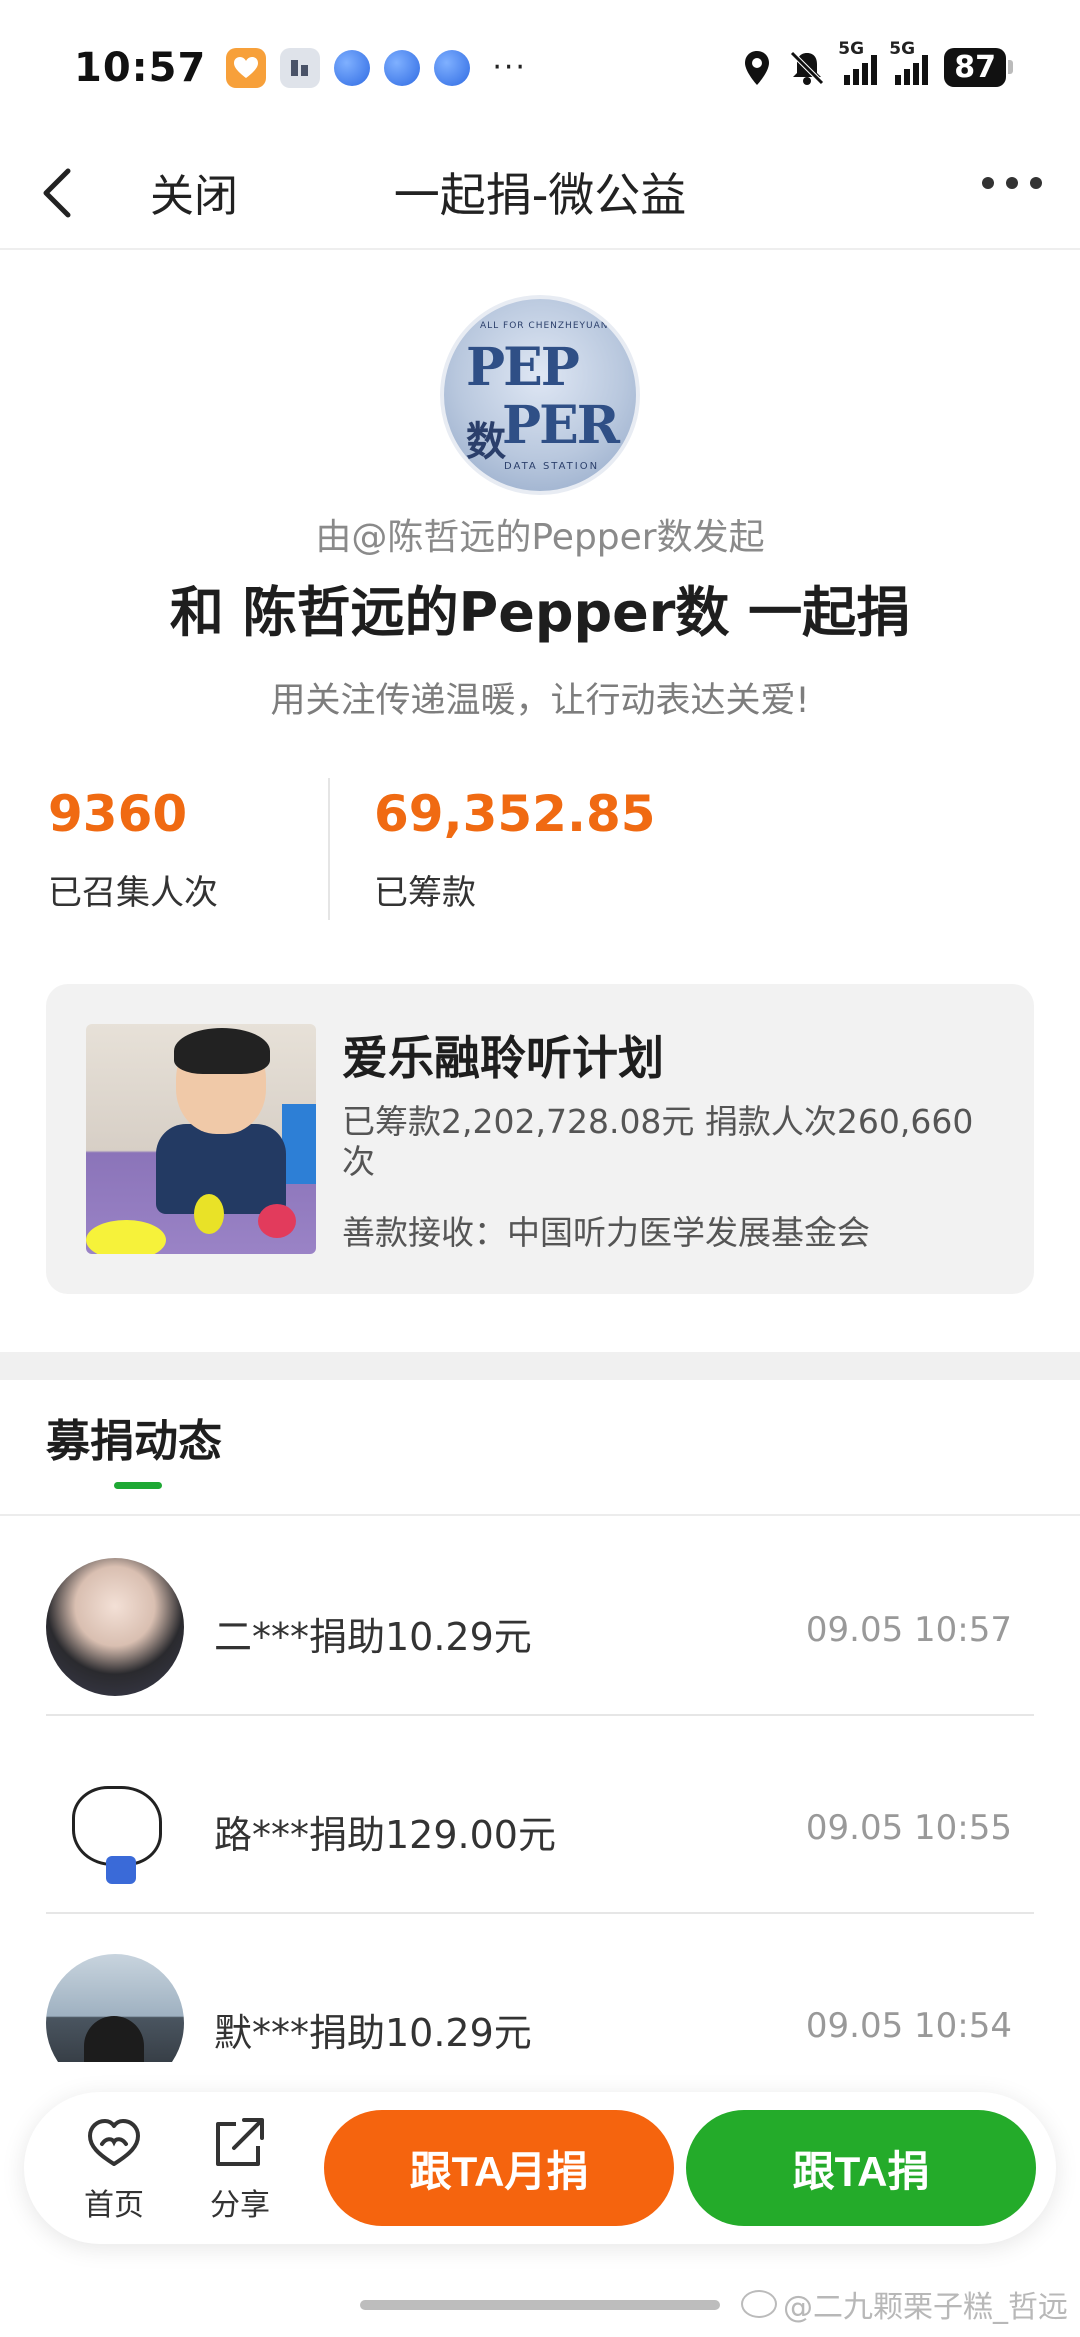 This screenshot has width=1080, height=2337. Describe the element at coordinates (140, 67) in the screenshot. I see `status-time: 10:57` at that location.